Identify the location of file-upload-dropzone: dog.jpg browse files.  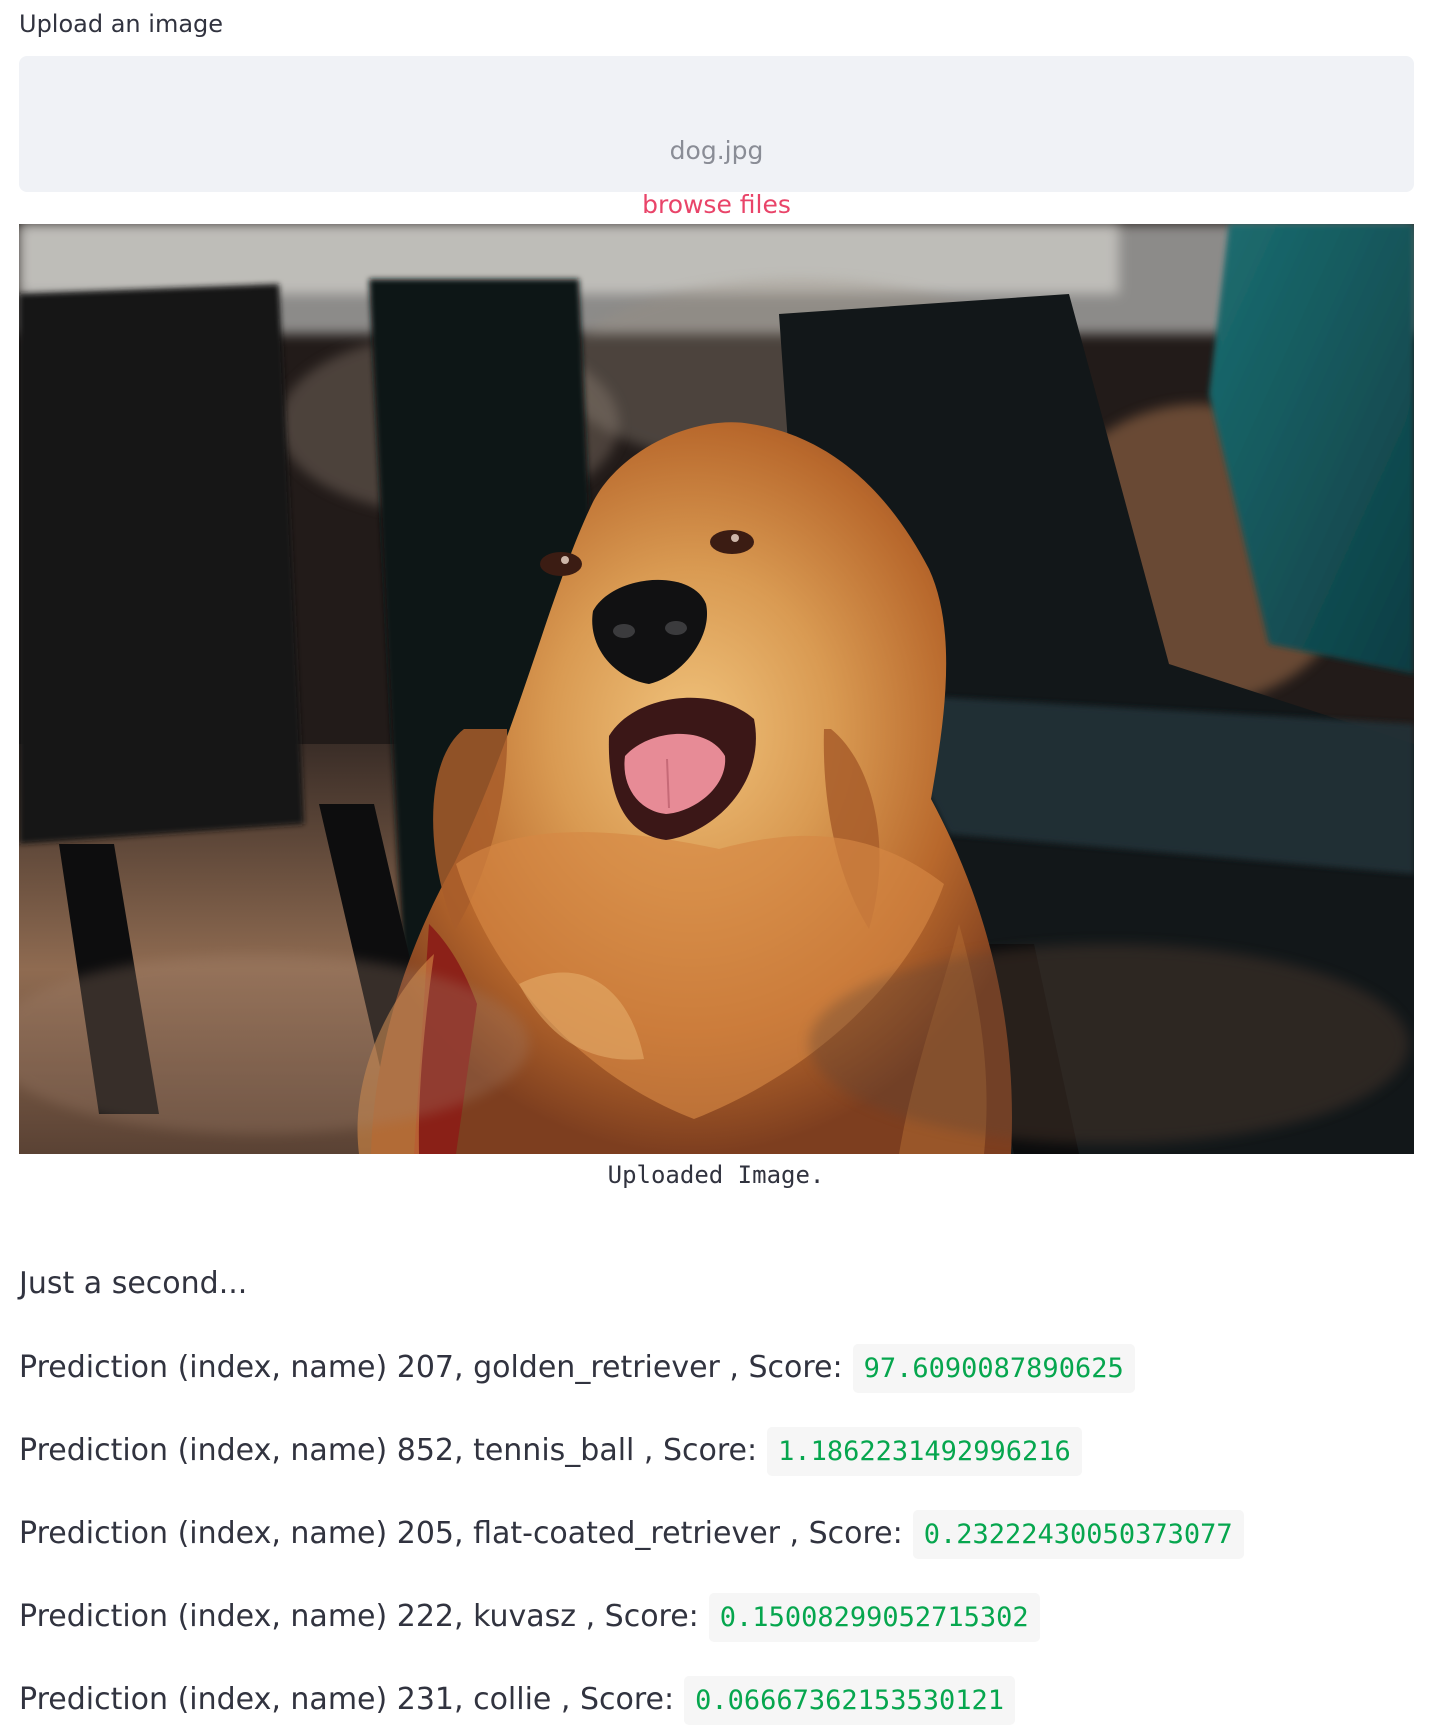
(716, 137).